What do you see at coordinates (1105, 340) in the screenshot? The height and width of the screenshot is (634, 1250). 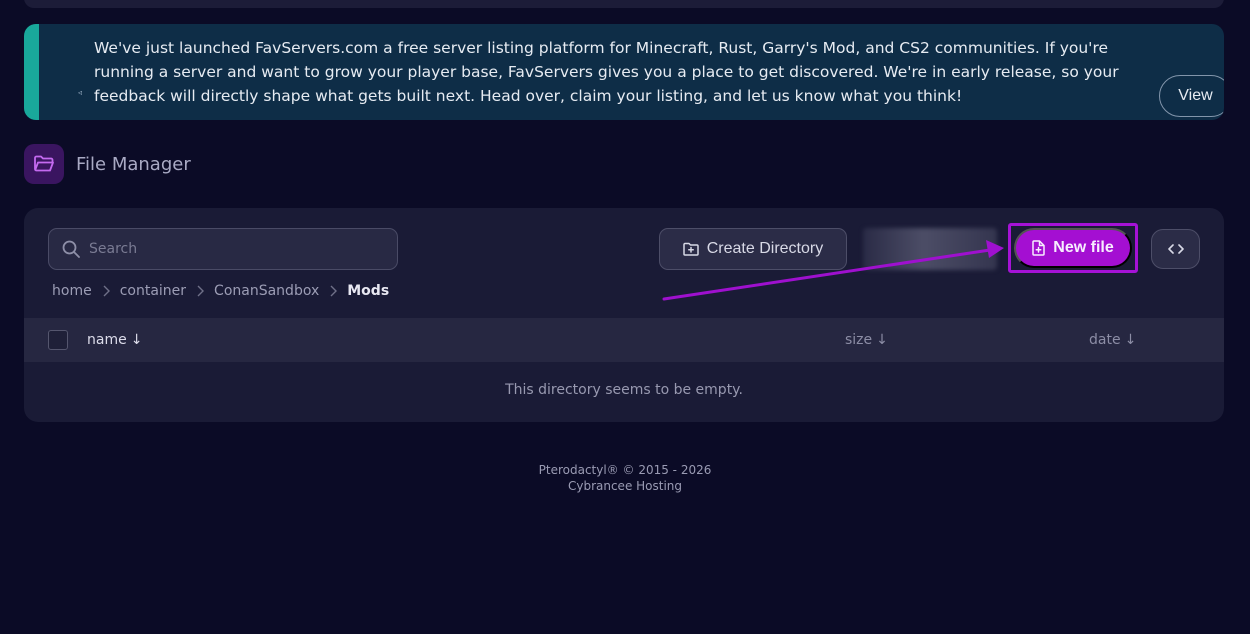 I see `column-date-label: date` at bounding box center [1105, 340].